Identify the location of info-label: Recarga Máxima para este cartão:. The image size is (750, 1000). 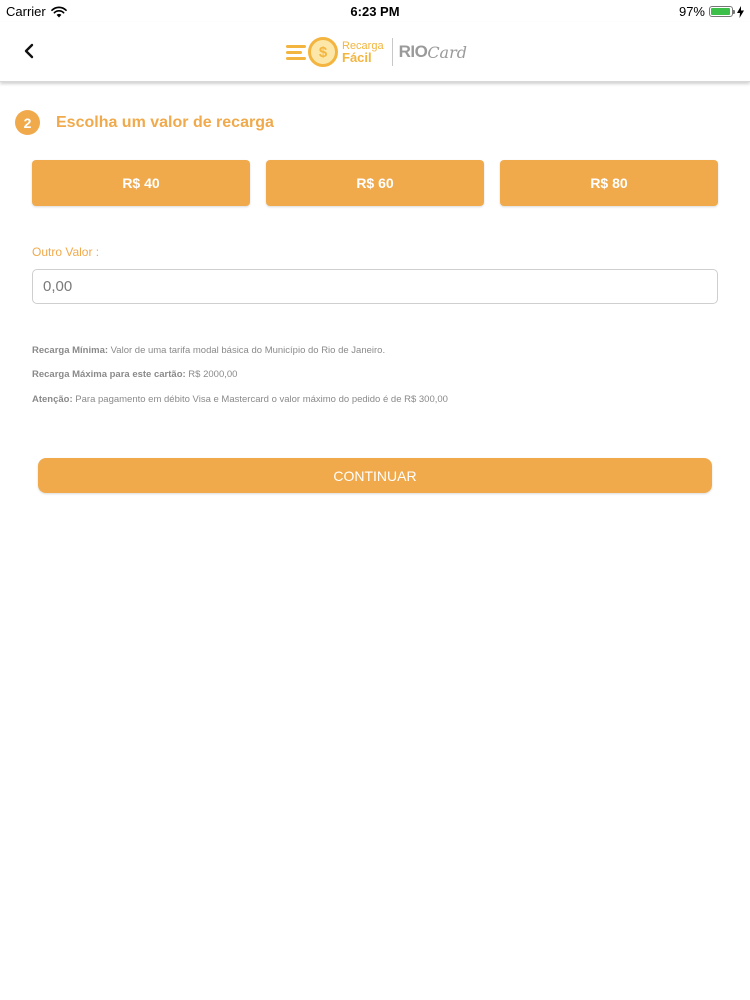
(109, 374).